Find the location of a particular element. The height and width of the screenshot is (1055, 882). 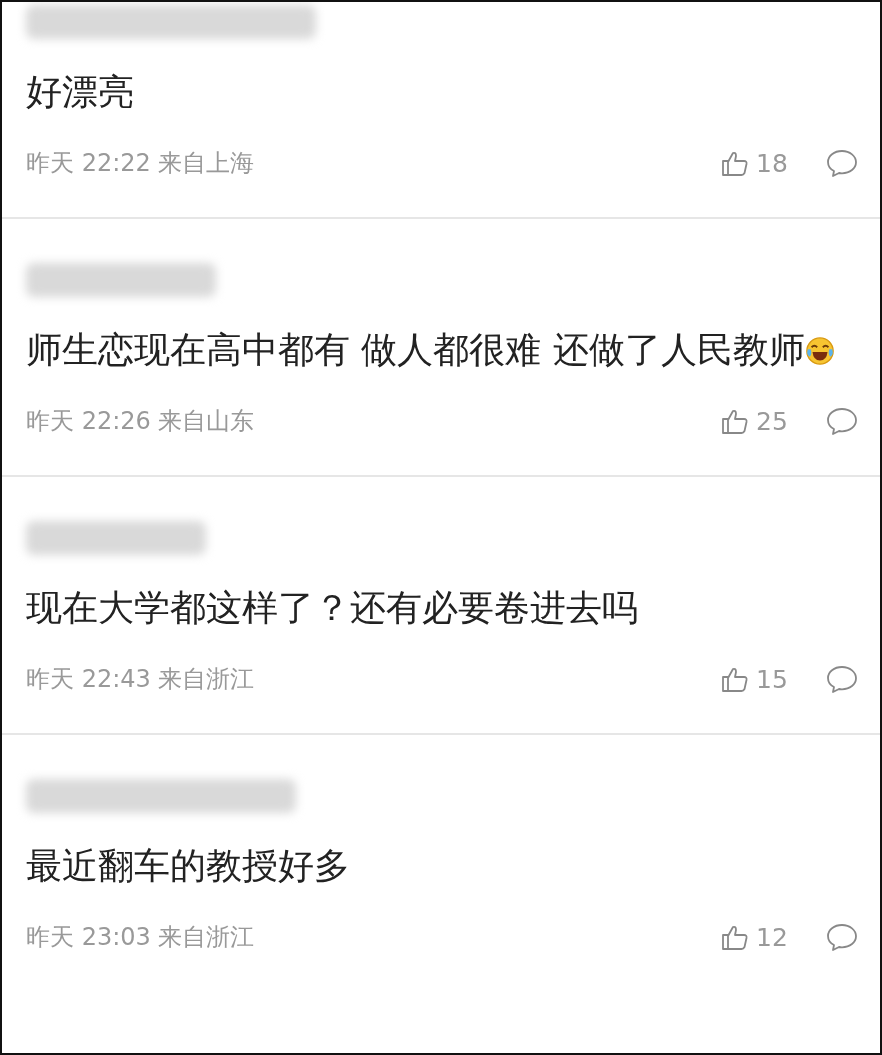

comment-meta: 昨天 22:22 来自上海 is located at coordinates (141, 163).